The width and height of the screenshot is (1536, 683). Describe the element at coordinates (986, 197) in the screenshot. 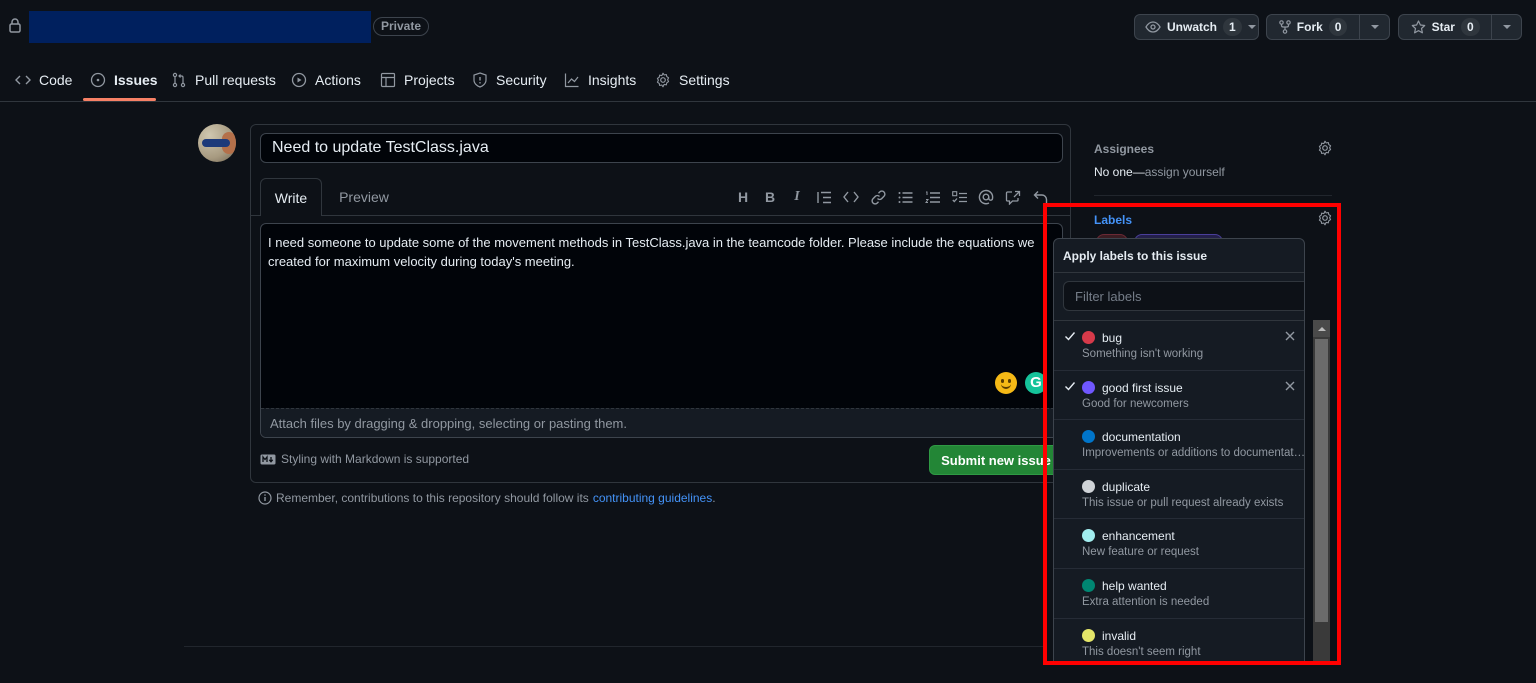

I see `mention-icon` at that location.